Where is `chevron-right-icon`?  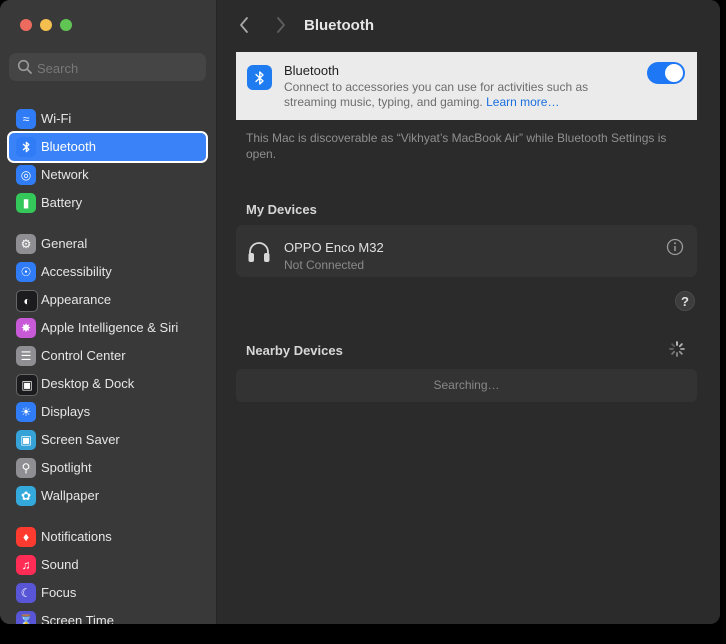 chevron-right-icon is located at coordinates (281, 25).